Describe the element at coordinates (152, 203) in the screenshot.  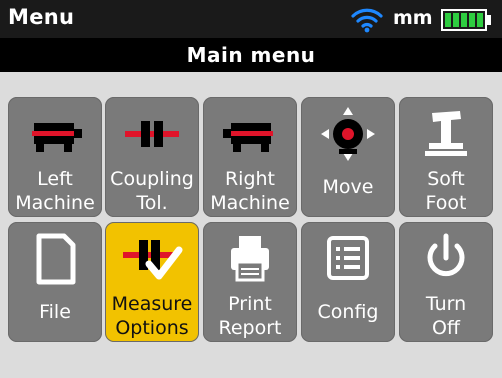
I see `tile-label-line2: Tol.` at that location.